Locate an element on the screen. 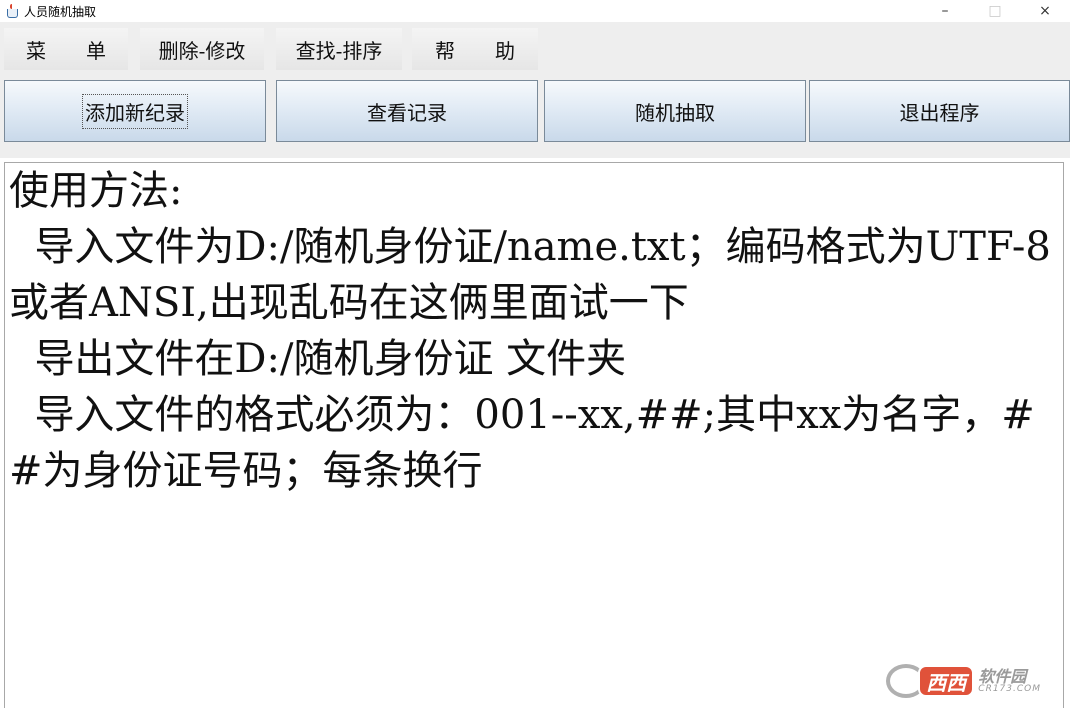  random-draw-button: 随机抽取 is located at coordinates (675, 111).